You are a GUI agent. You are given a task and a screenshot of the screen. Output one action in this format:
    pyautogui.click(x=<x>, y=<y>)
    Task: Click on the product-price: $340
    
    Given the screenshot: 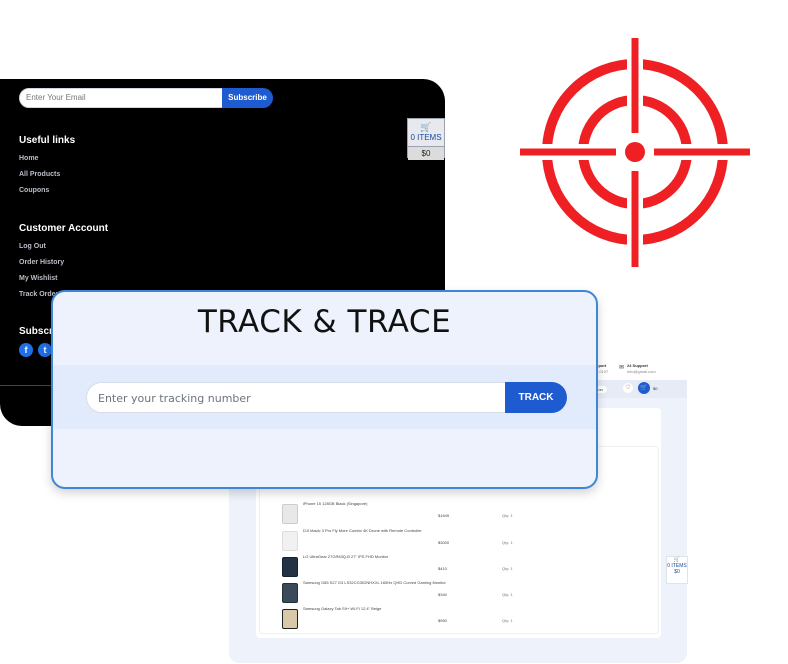 What is the action you would take?
    pyautogui.click(x=442, y=594)
    